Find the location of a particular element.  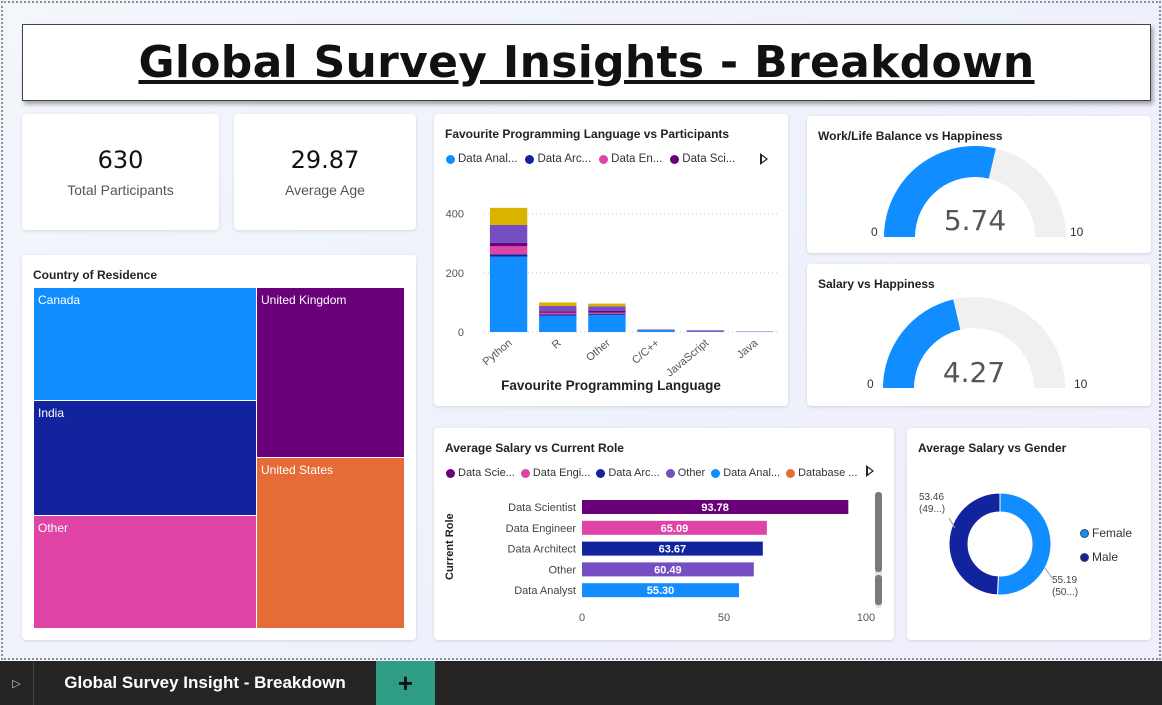

donut-label-female: 55.19 (50...) is located at coordinates (1065, 587).